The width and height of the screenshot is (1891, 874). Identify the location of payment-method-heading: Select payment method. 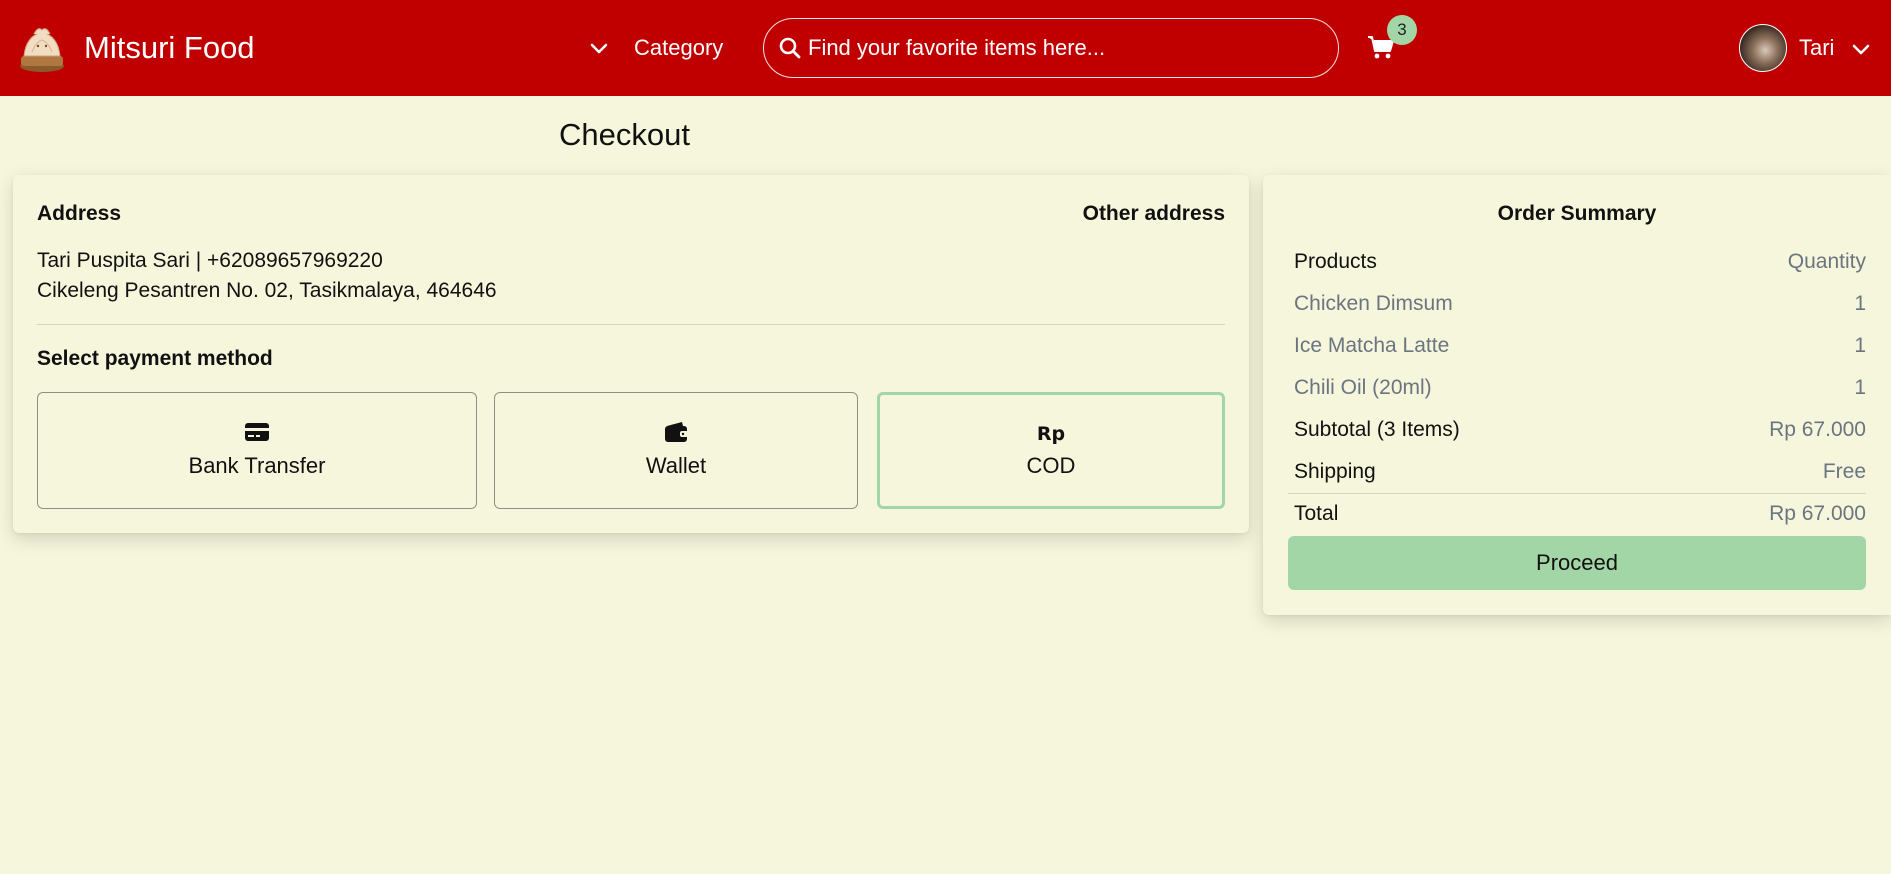
(155, 358).